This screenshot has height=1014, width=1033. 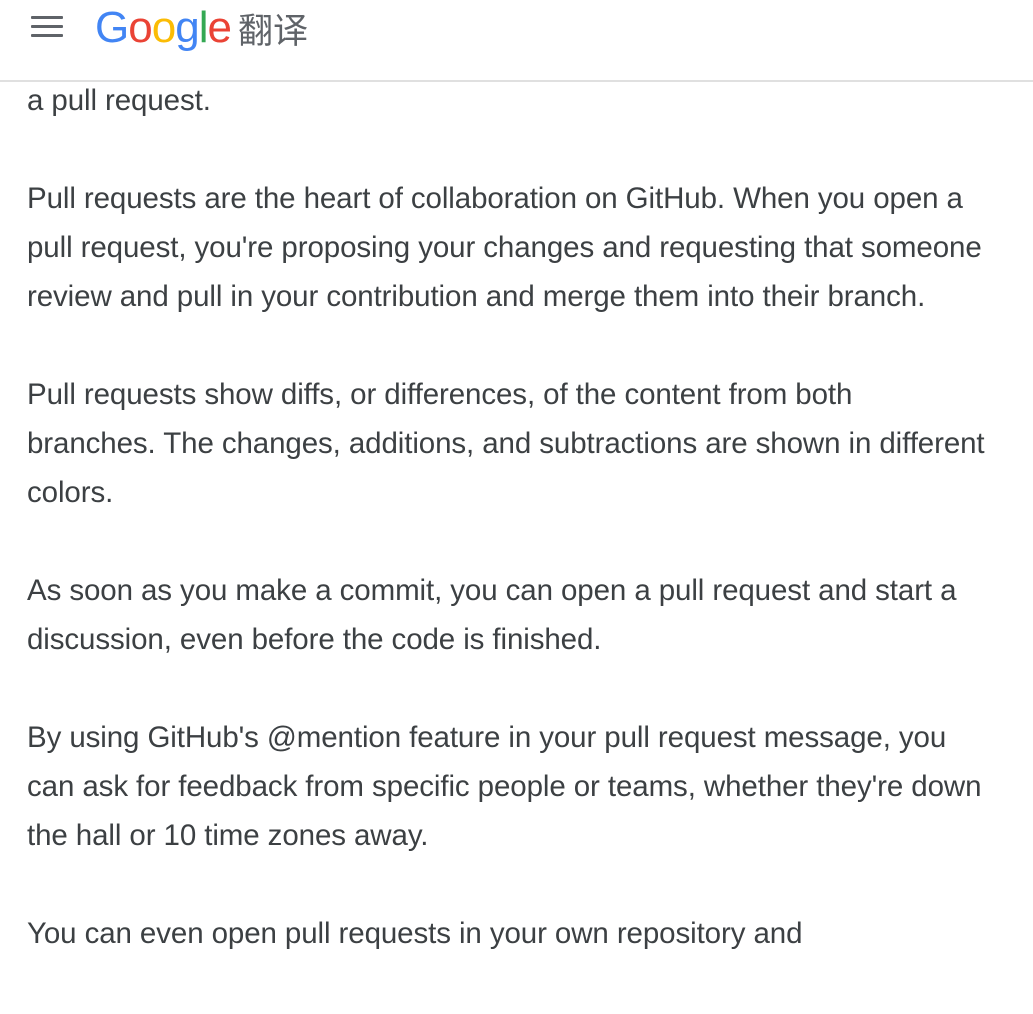 What do you see at coordinates (516, 41) in the screenshot?
I see `top-app-bar: Google 翻译` at bounding box center [516, 41].